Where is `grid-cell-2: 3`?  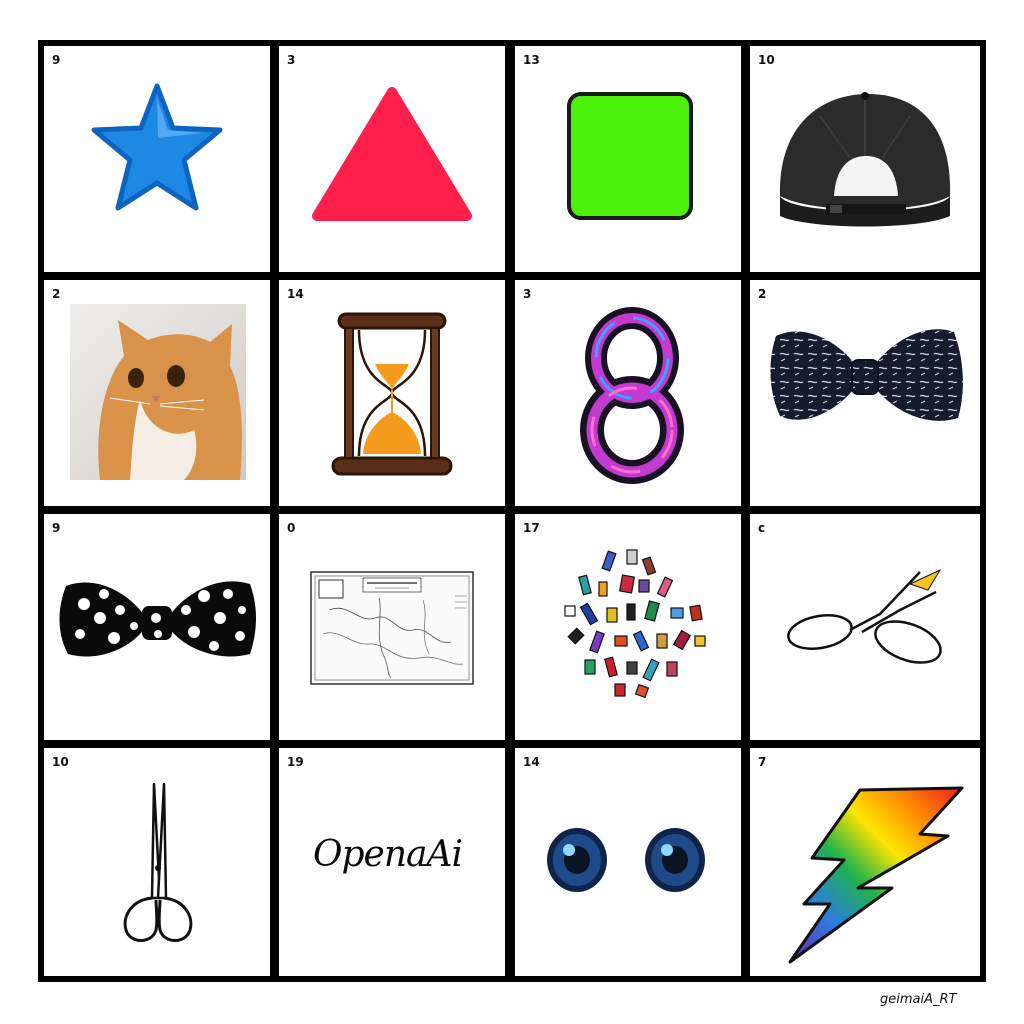
grid-cell-2: 3 is located at coordinates (392, 159).